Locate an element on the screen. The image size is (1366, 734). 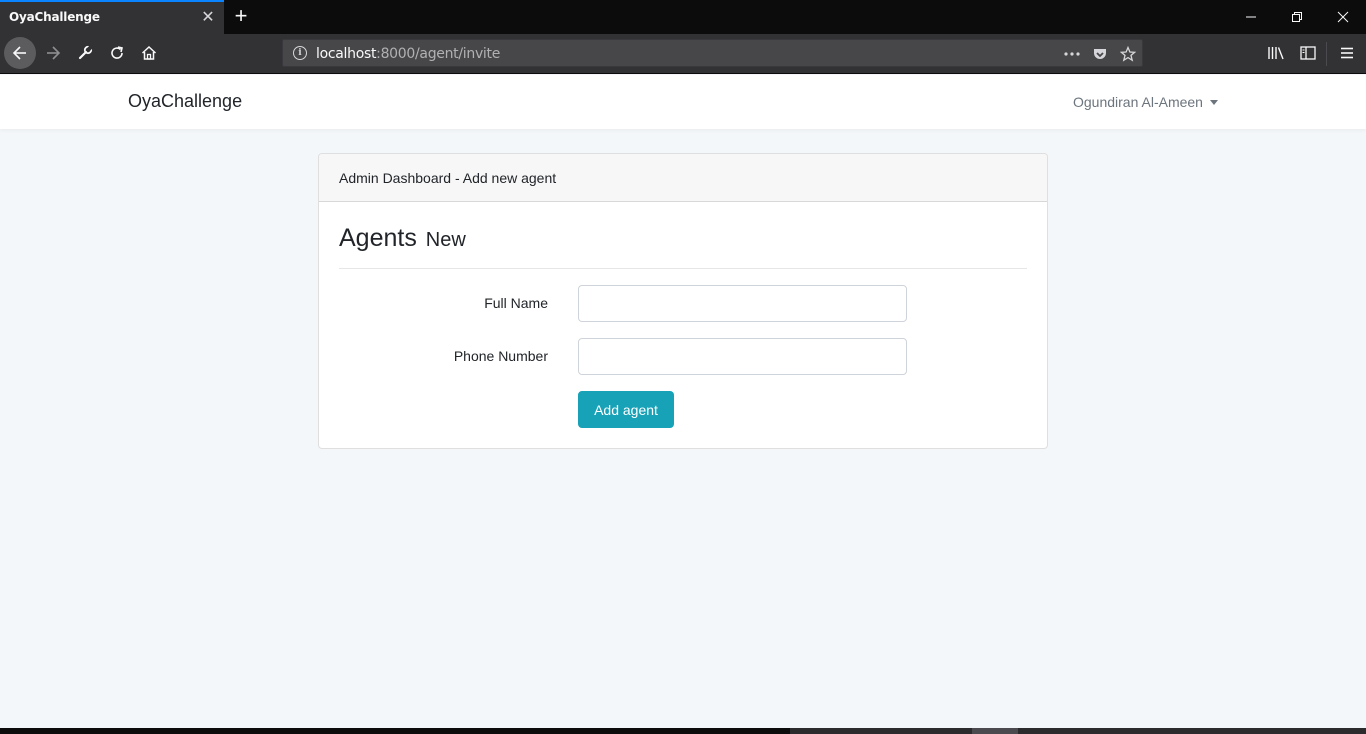
bottom-strip-segment is located at coordinates (1078, 731).